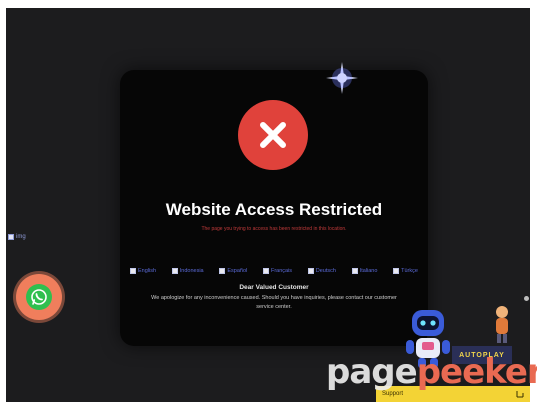  What do you see at coordinates (364, 271) in the screenshot?
I see `language-link: Italiano` at bounding box center [364, 271].